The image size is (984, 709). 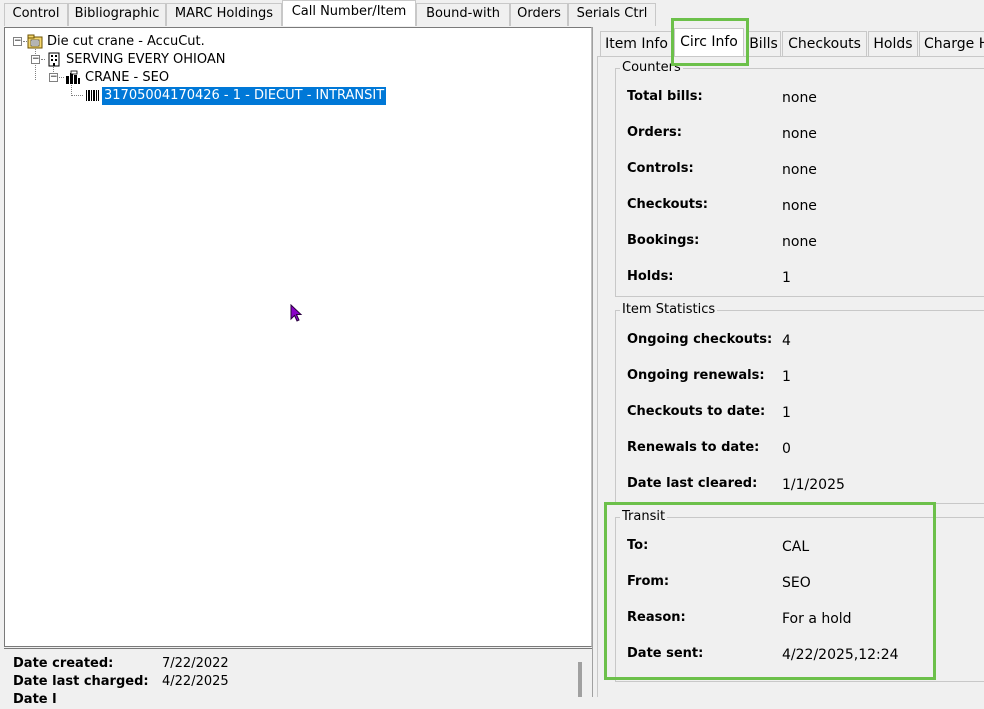 I want to click on tab-call-number-item: Call Number/Item, so click(x=349, y=13).